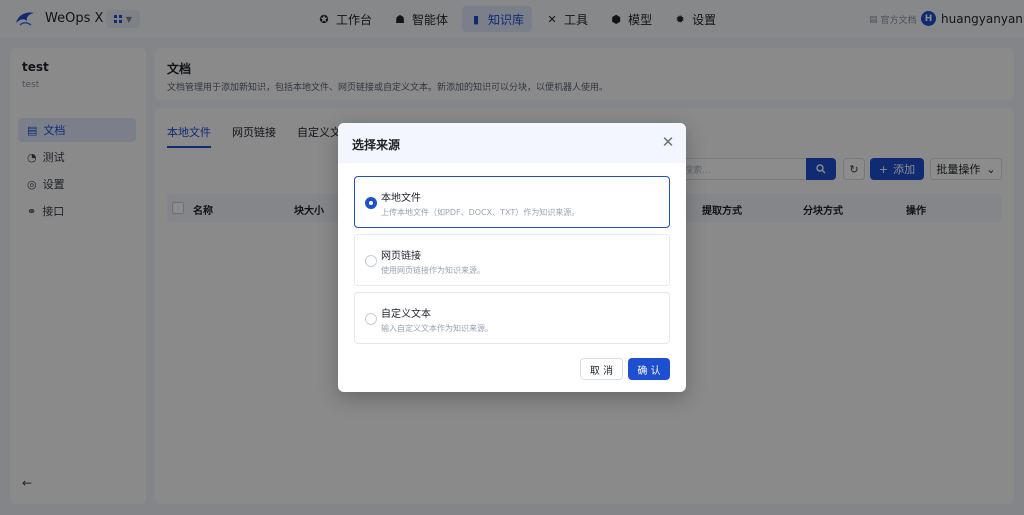  Describe the element at coordinates (401, 198) in the screenshot. I see `option-title: 本地文件` at that location.